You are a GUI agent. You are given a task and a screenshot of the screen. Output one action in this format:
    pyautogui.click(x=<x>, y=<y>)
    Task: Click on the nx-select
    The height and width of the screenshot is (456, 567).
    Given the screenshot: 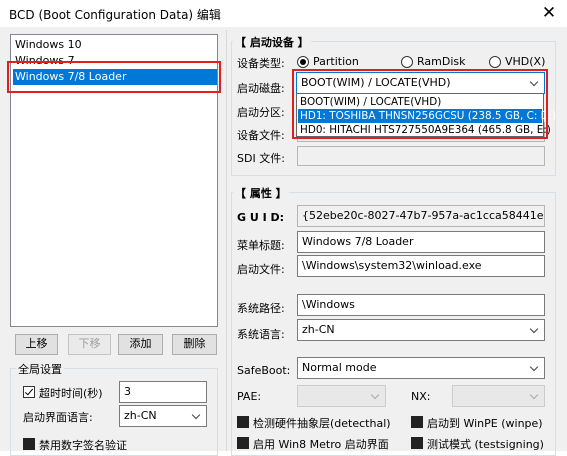 What is the action you would take?
    pyautogui.click(x=498, y=396)
    